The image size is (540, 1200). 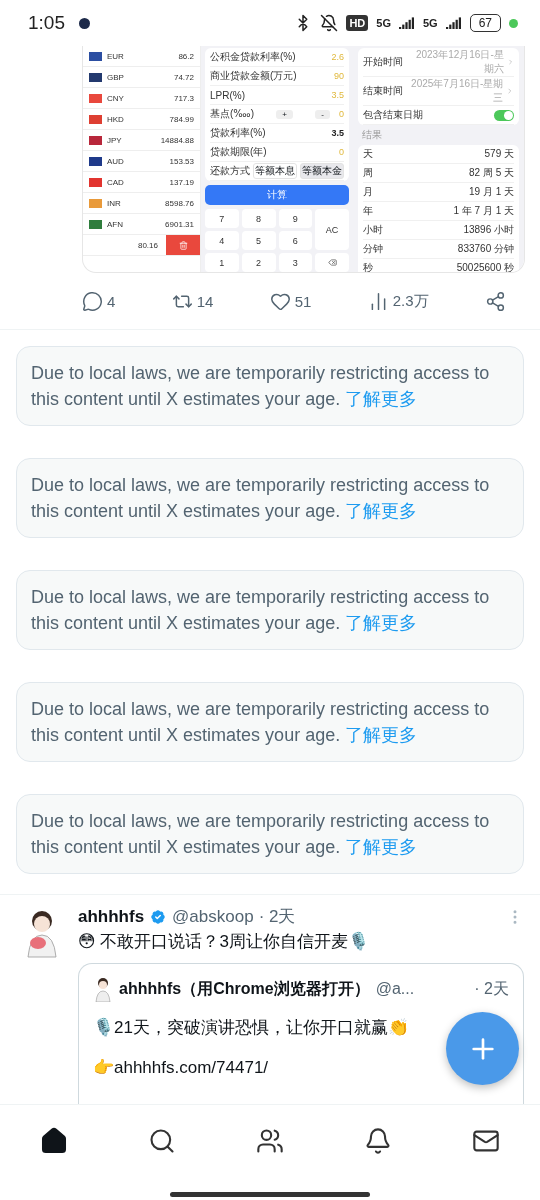 I want to click on form-label: LPR(%), so click(x=227, y=95).